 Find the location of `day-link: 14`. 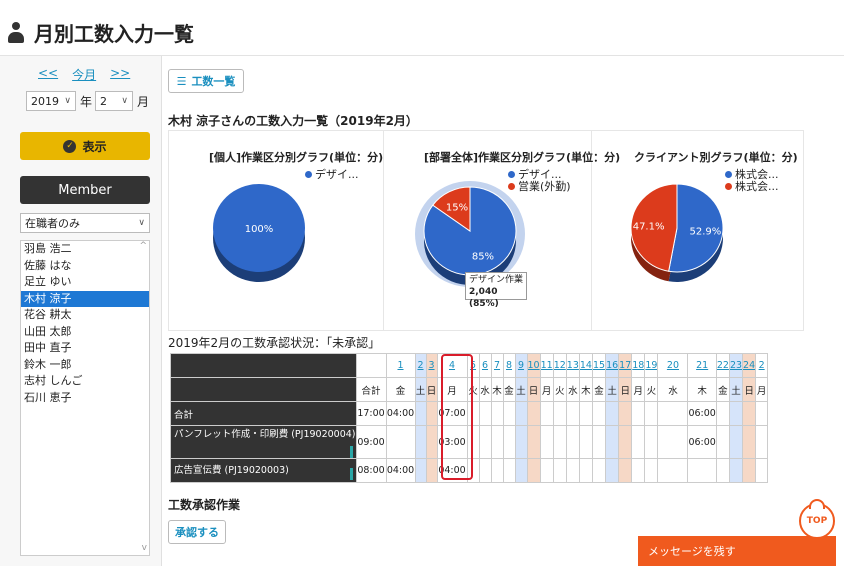

day-link: 14 is located at coordinates (585, 365).